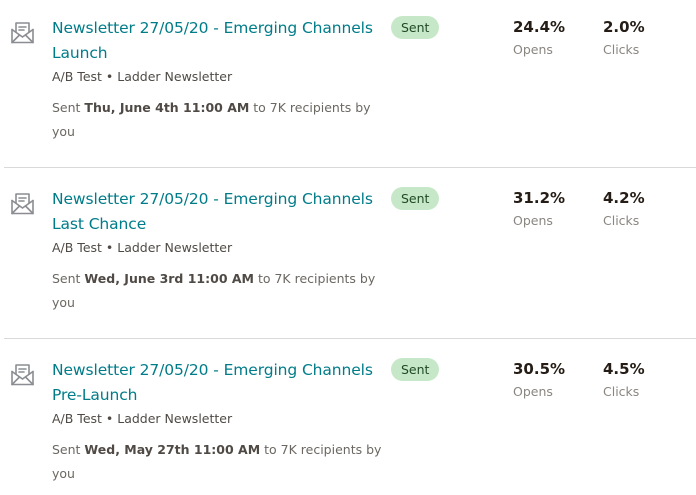  I want to click on clicks-value: 4.2%, so click(624, 198).